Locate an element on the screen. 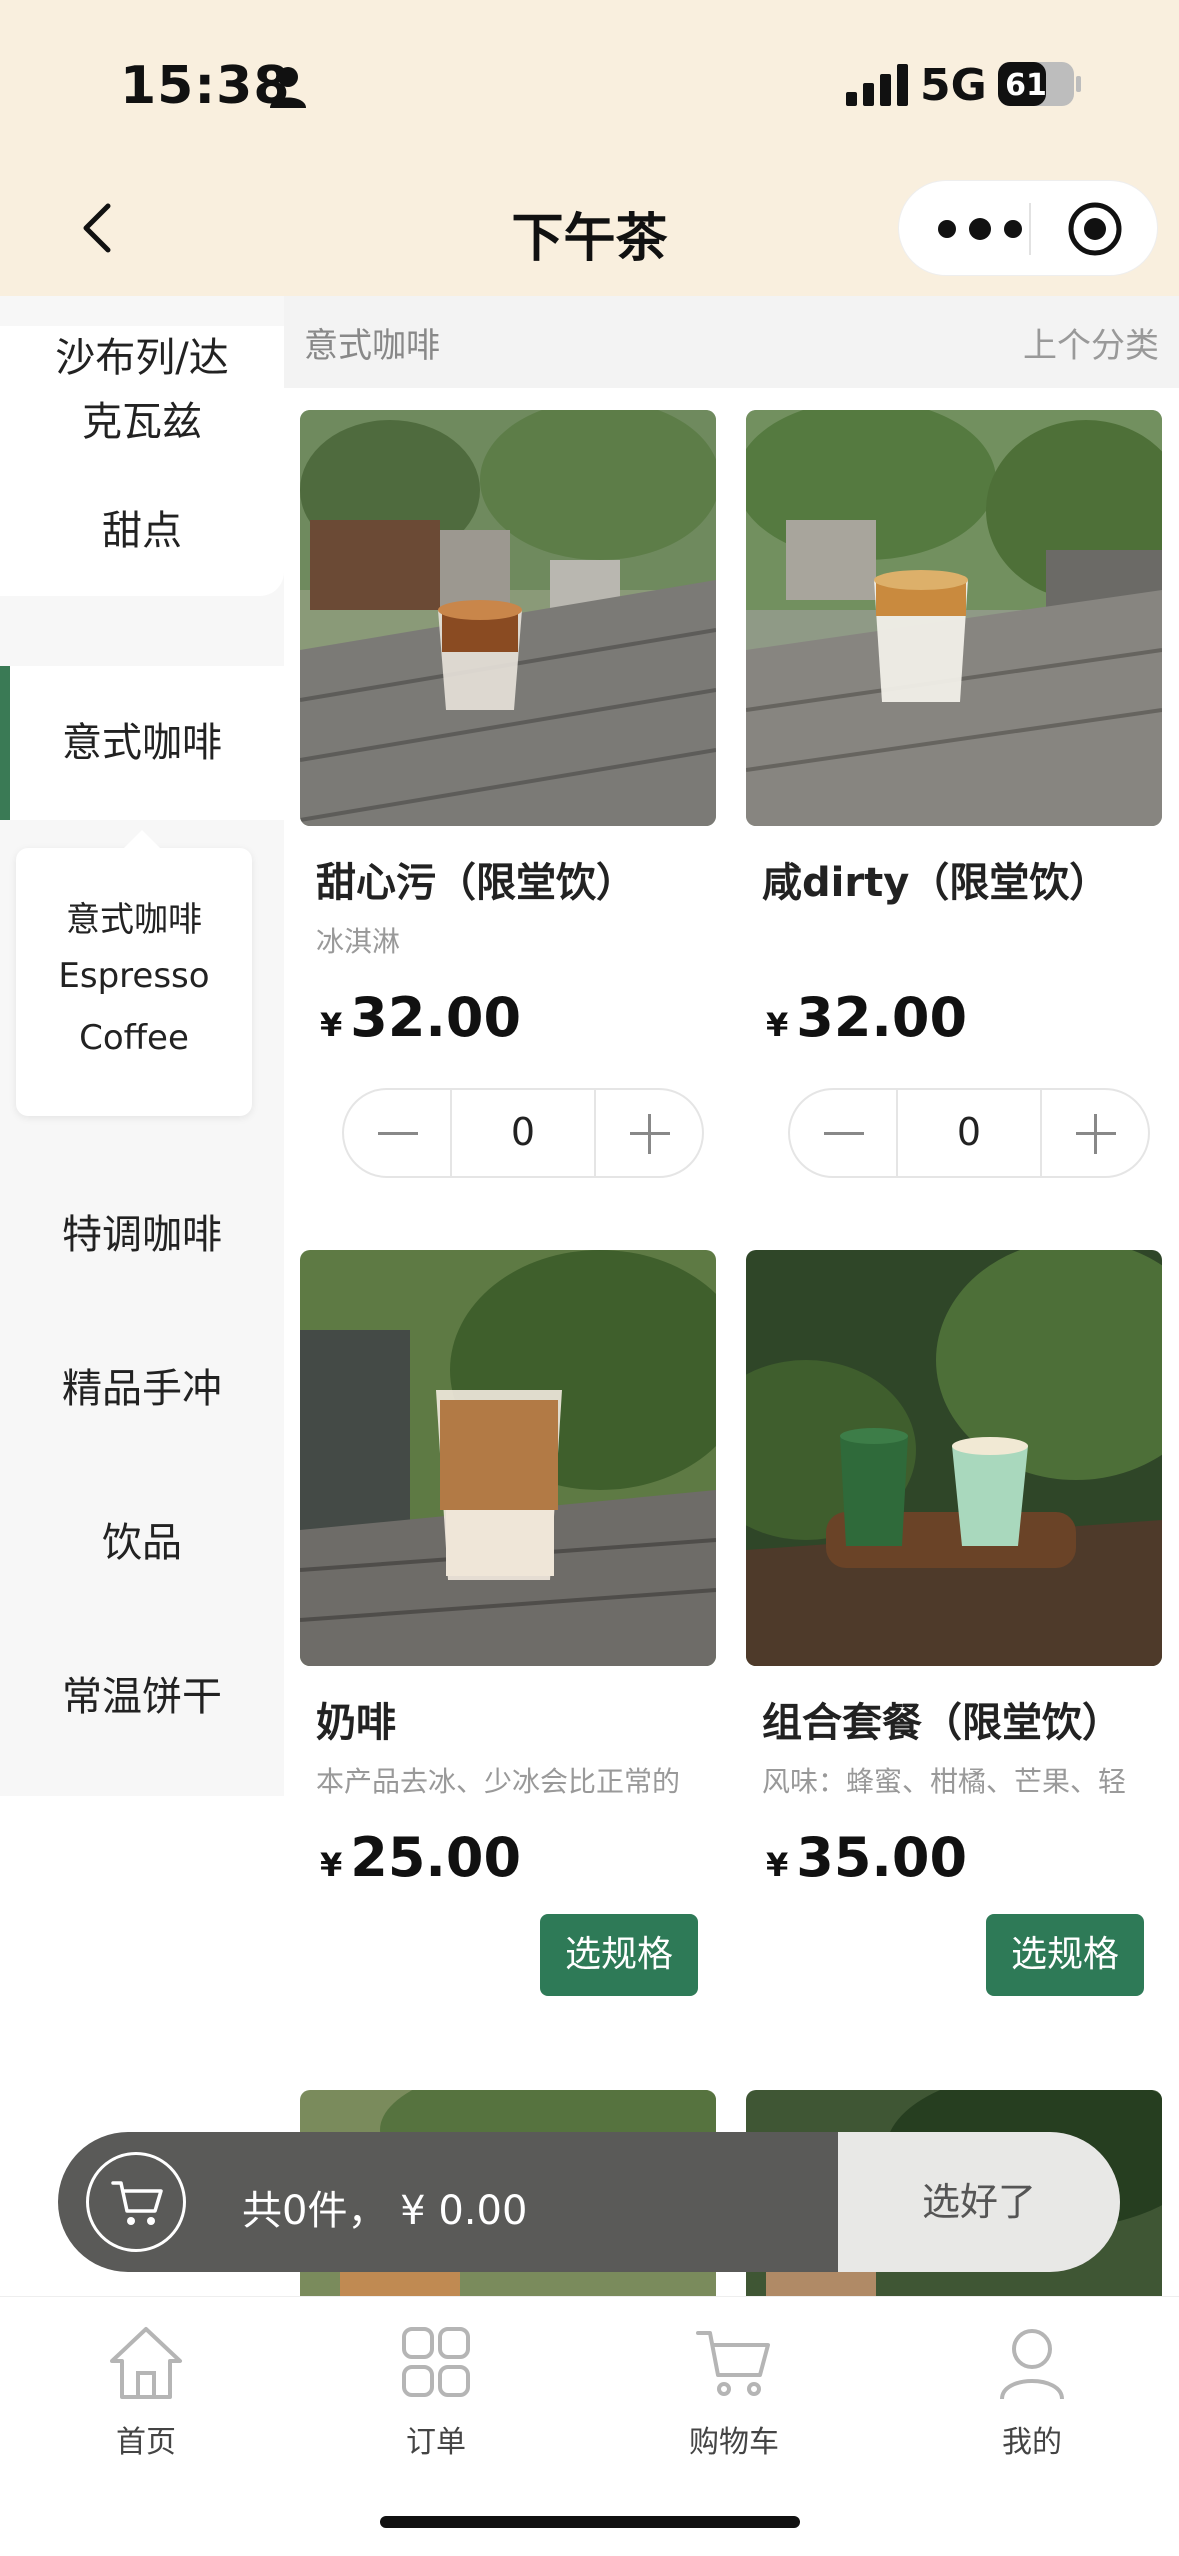 The image size is (1179, 2556). capsule-divider is located at coordinates (1030, 229).